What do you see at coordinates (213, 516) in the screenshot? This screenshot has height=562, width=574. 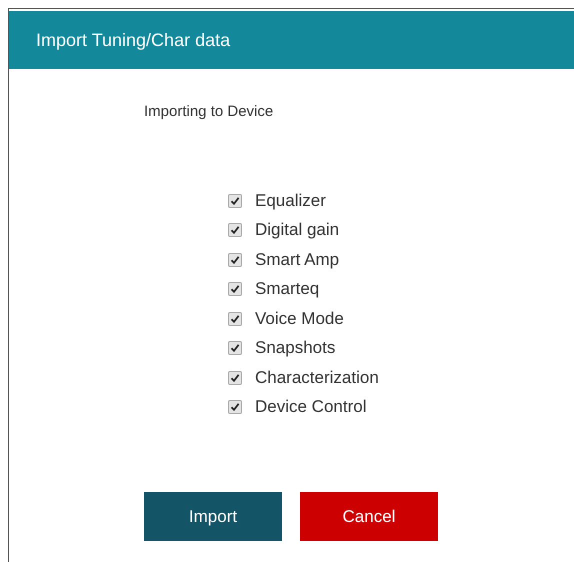 I see `dialog-button: Import` at bounding box center [213, 516].